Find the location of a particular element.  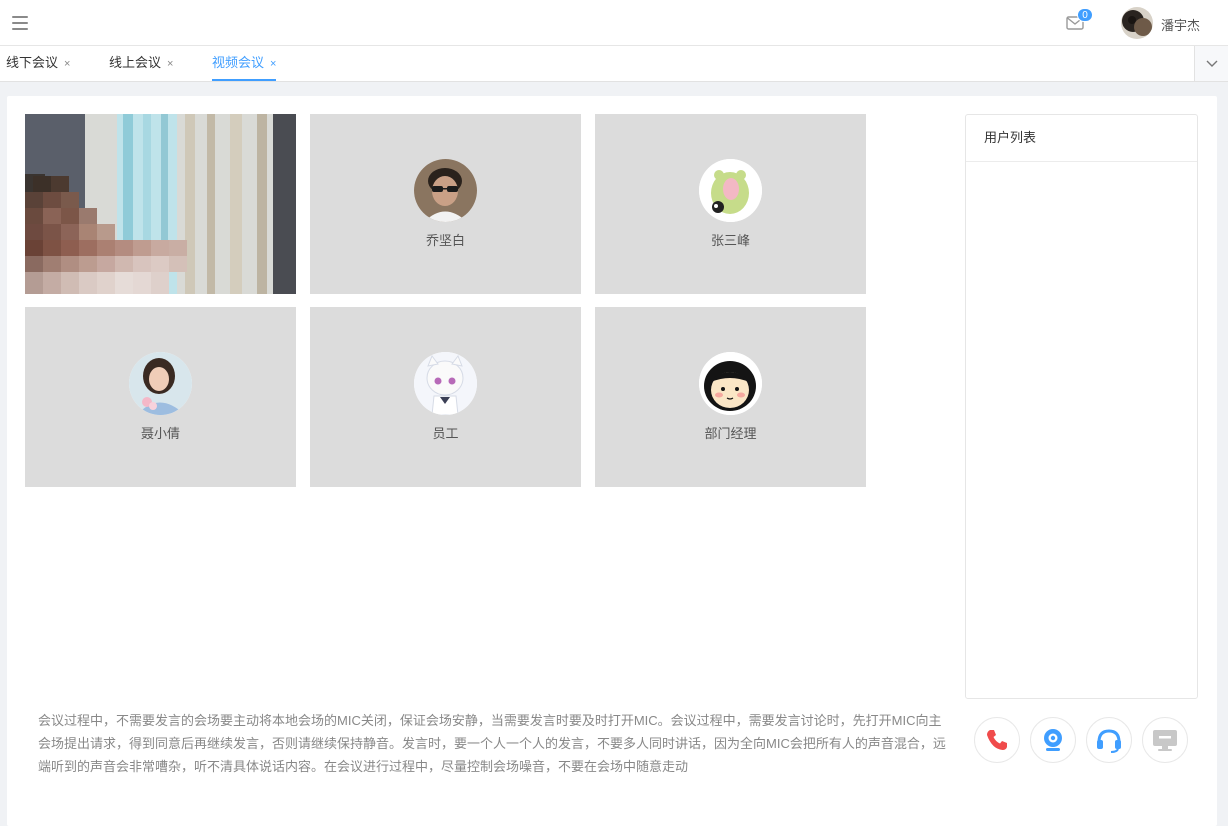

audio-button is located at coordinates (1109, 740).